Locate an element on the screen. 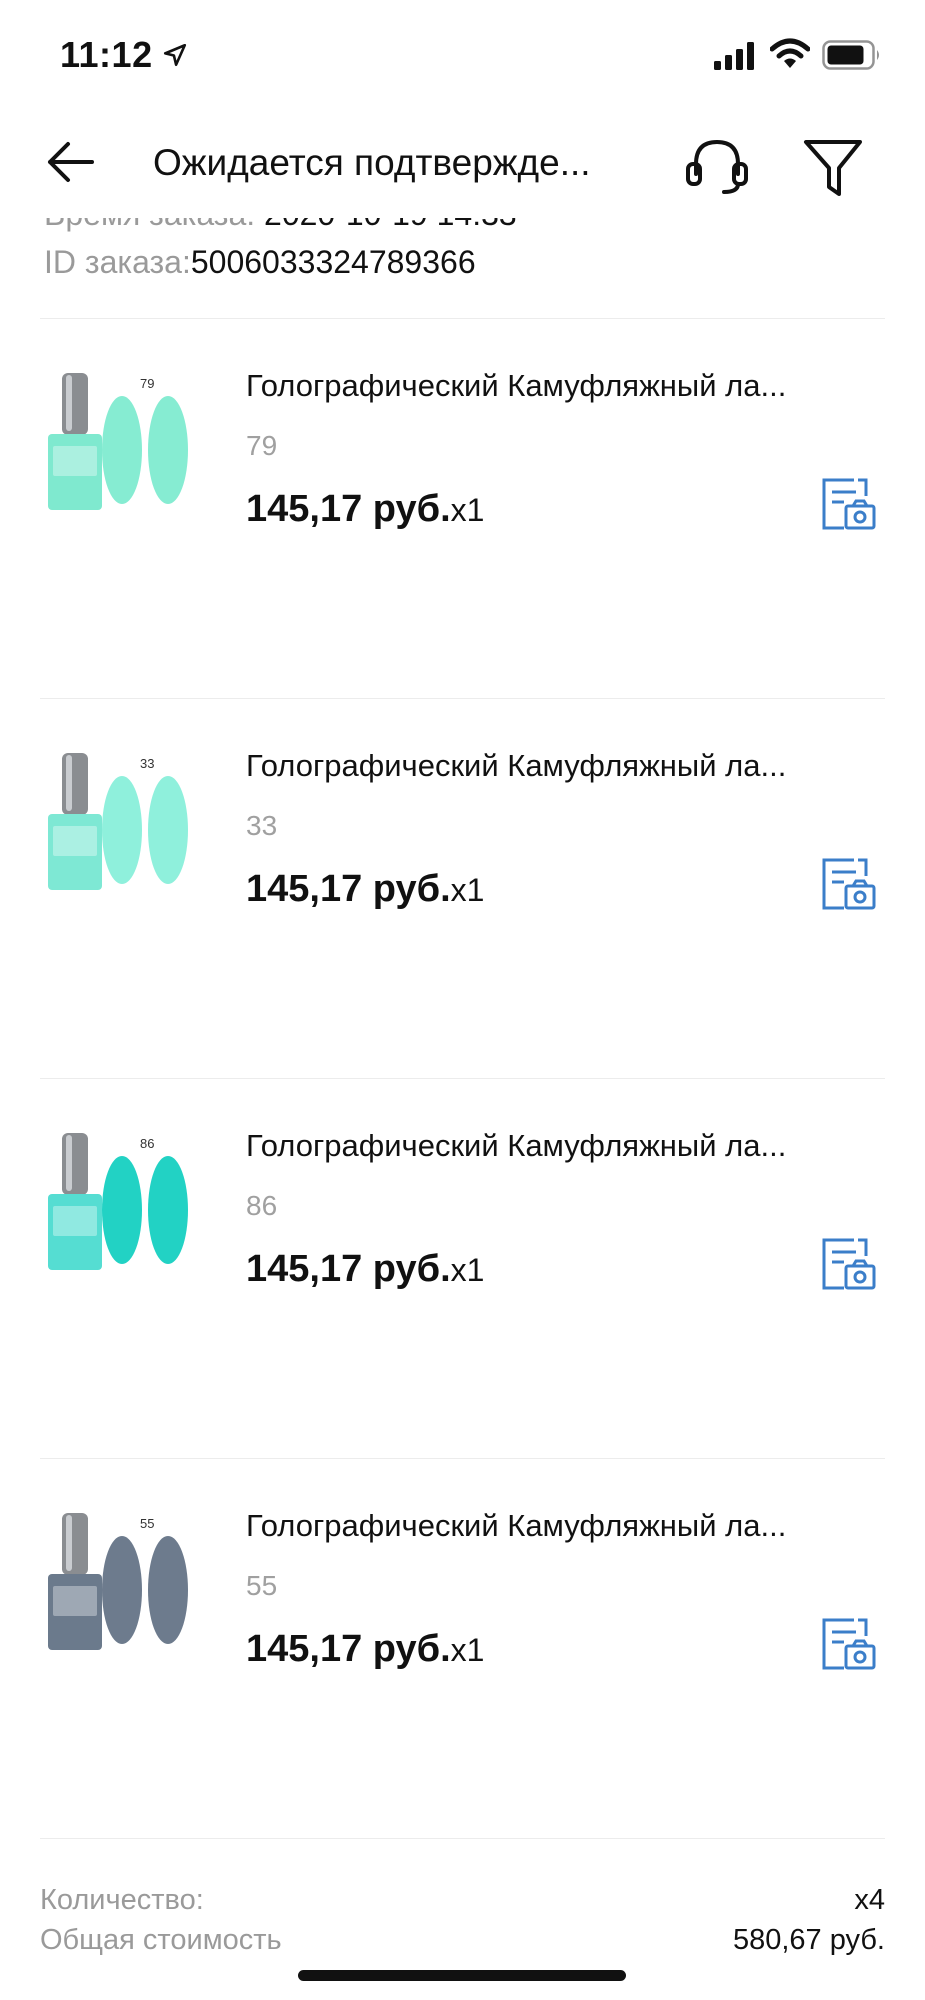 This screenshot has height=2000, width=925. item-variant: 79 is located at coordinates (262, 445).